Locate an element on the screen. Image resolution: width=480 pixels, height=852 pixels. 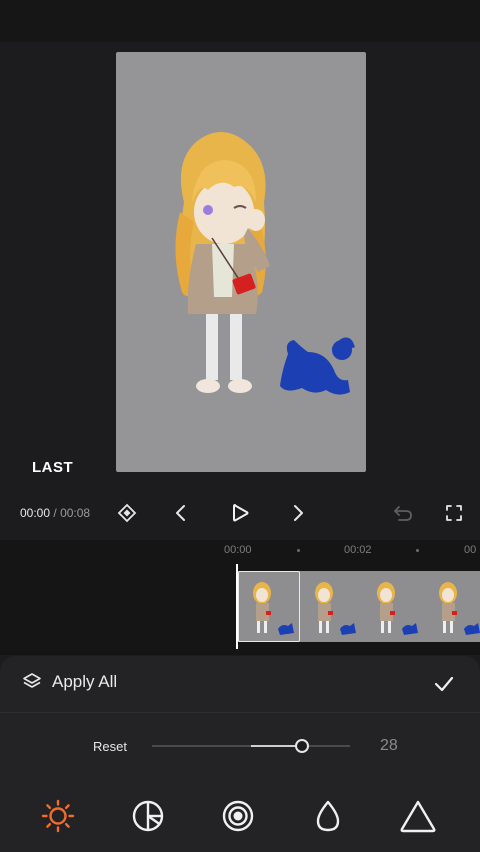
saturation-icon is located at coordinates (238, 816).